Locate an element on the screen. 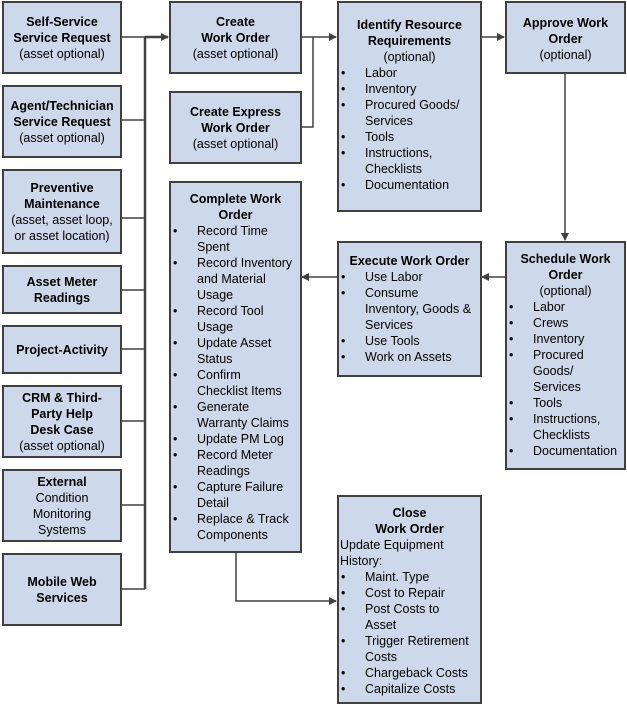 The width and height of the screenshot is (627, 708). title-line: Readings is located at coordinates (62, 297).